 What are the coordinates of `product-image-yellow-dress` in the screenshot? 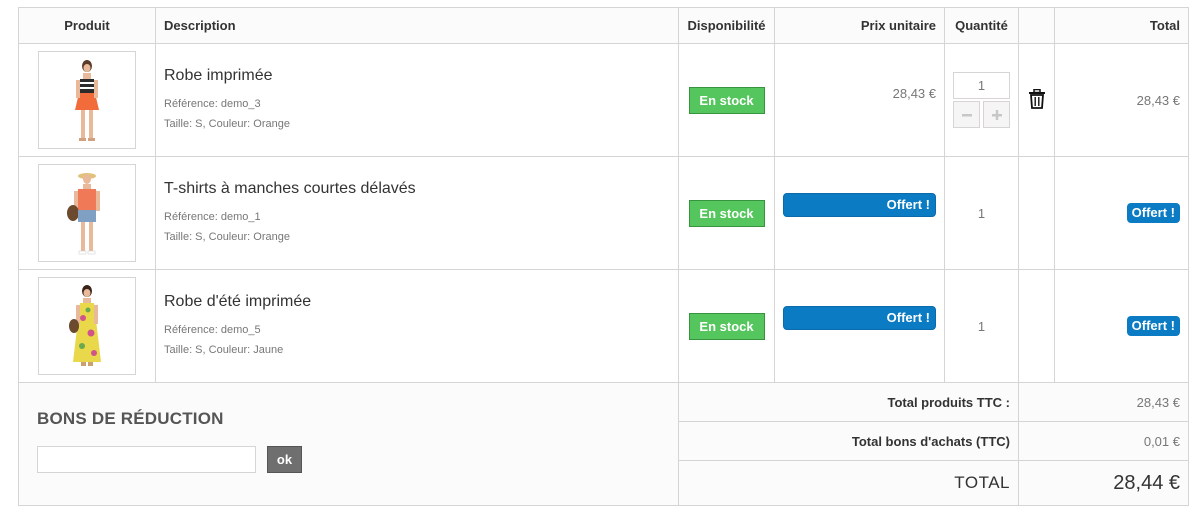 It's located at (85, 325).